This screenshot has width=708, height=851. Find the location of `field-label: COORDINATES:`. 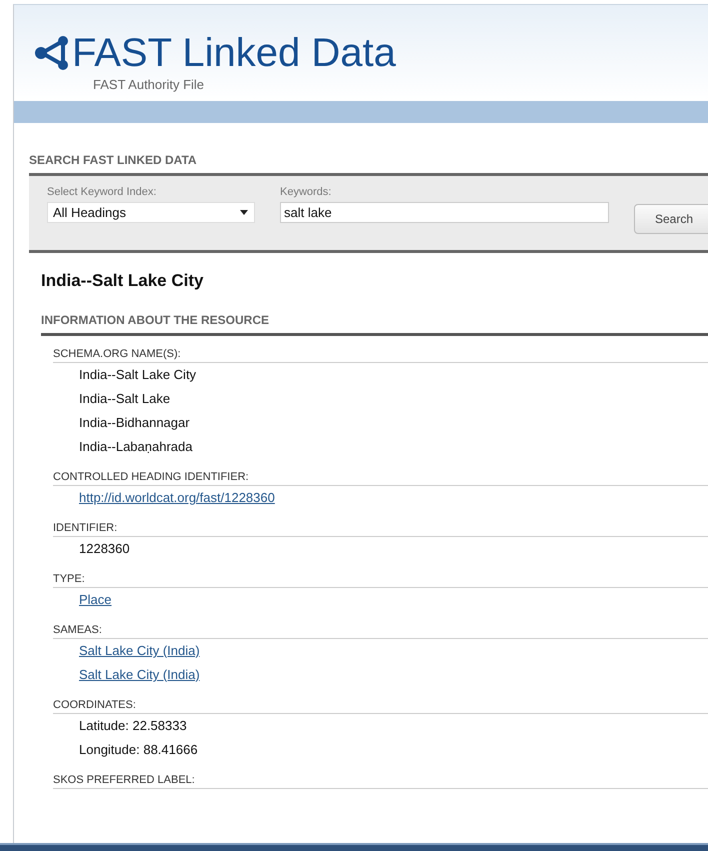

field-label: COORDINATES: is located at coordinates (380, 706).